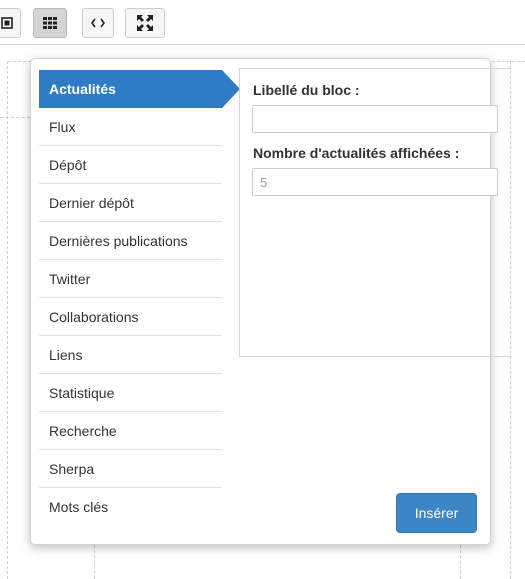  Describe the element at coordinates (130, 355) in the screenshot. I see `menu-item-liens: Liens` at that location.